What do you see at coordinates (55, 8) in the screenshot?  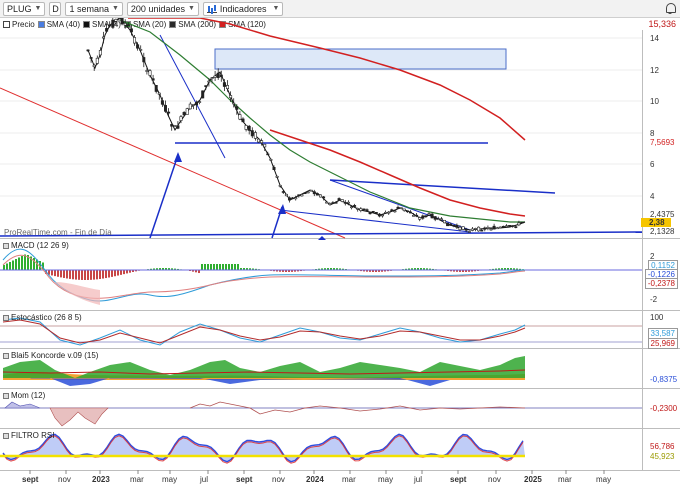 I see `daily-toggle-button: D` at bounding box center [55, 8].